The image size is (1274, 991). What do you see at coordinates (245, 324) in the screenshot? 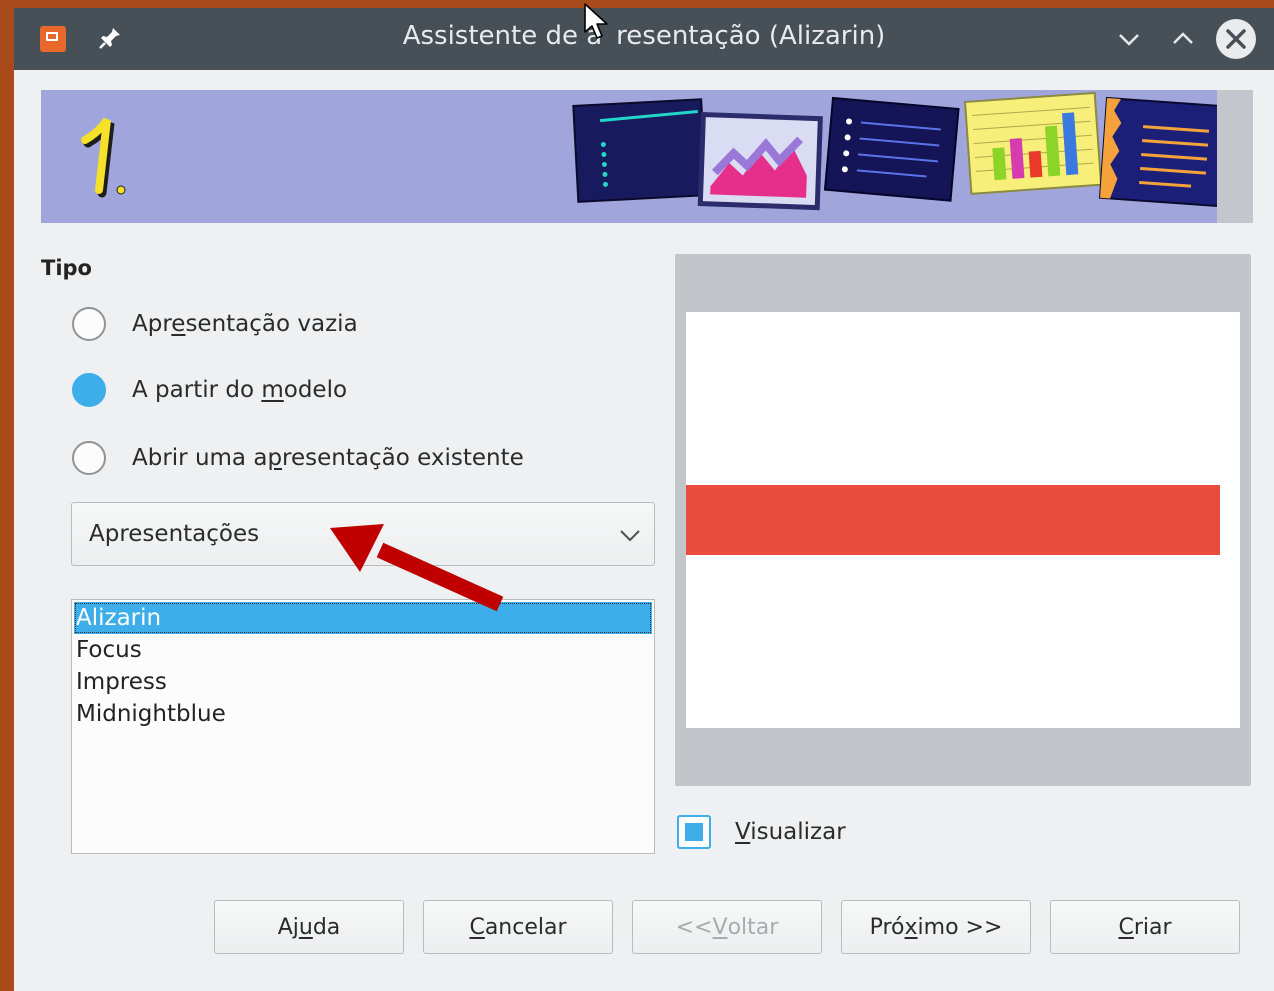
I see `radio-label: Apresentação vazia` at bounding box center [245, 324].